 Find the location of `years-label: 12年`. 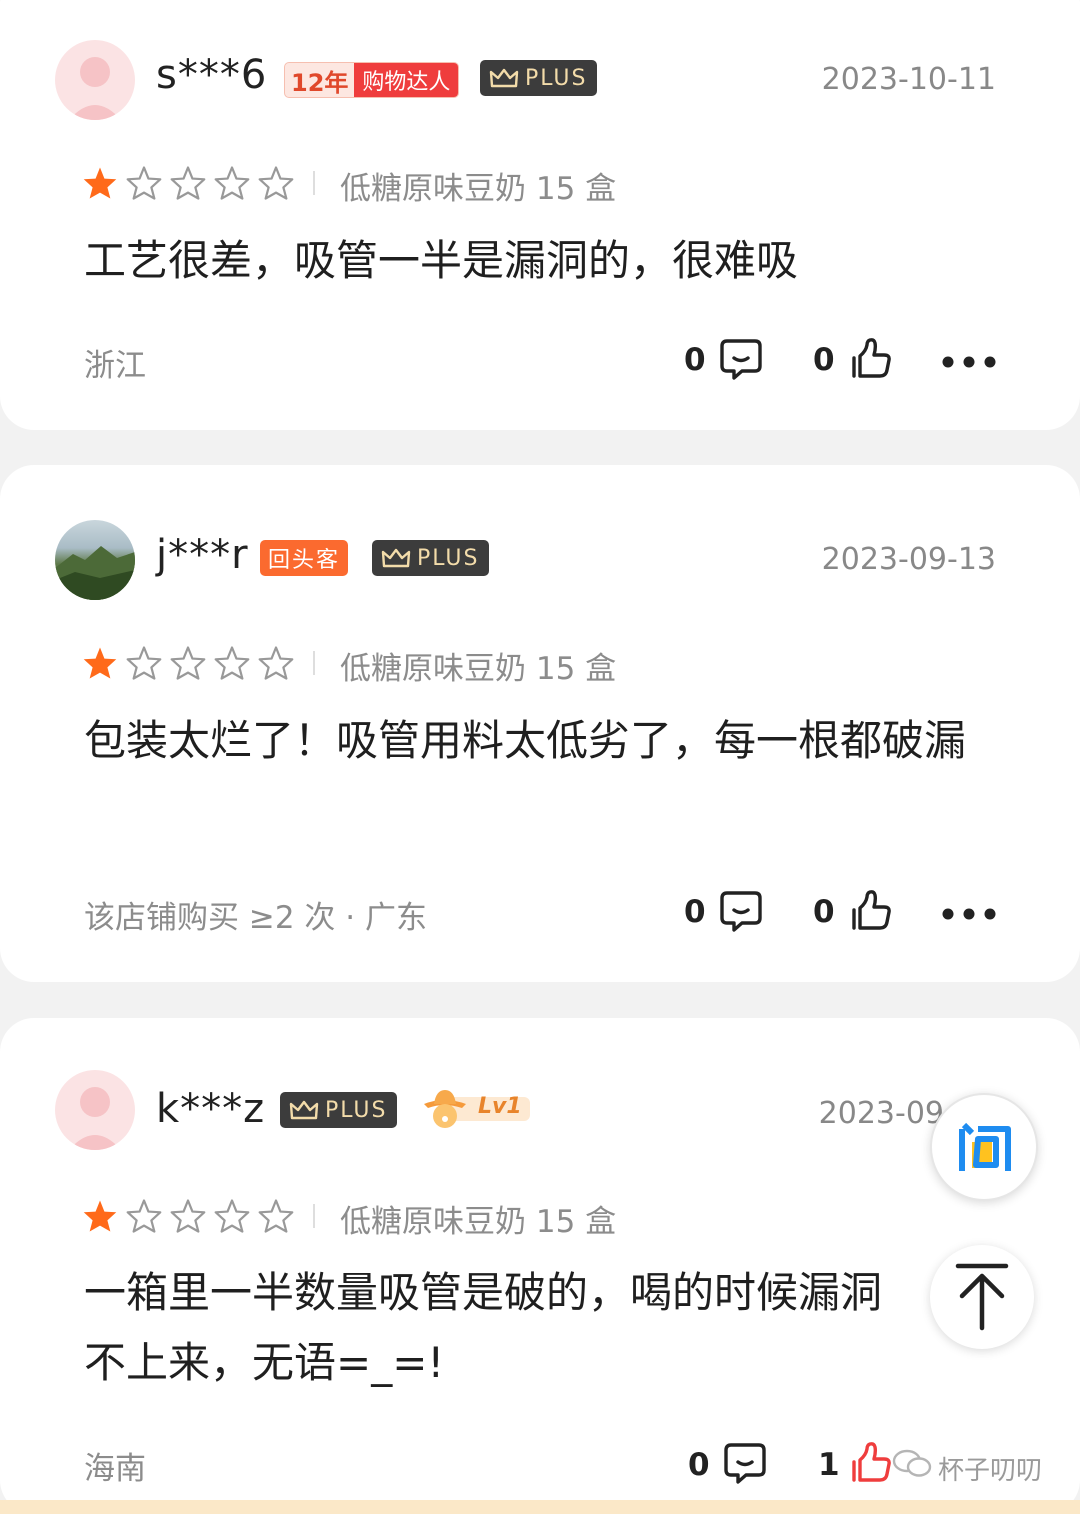

years-label: 12年 is located at coordinates (320, 82).